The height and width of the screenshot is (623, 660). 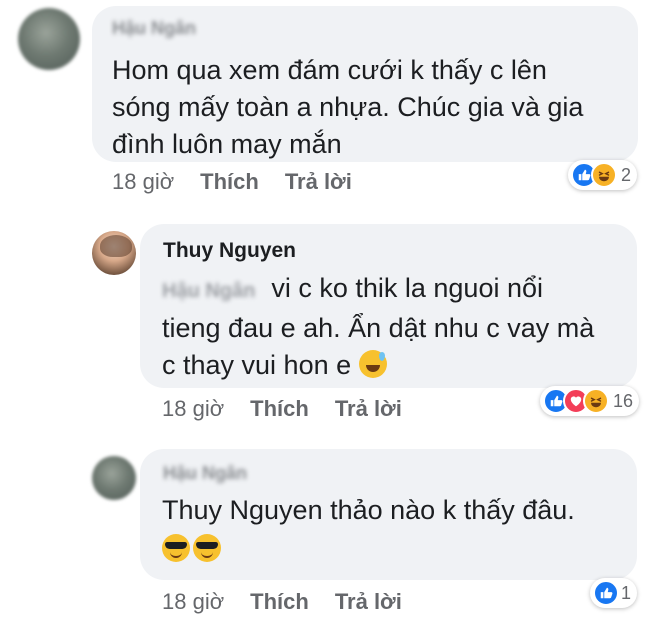 I want to click on reaction-count: 16, so click(x=623, y=400).